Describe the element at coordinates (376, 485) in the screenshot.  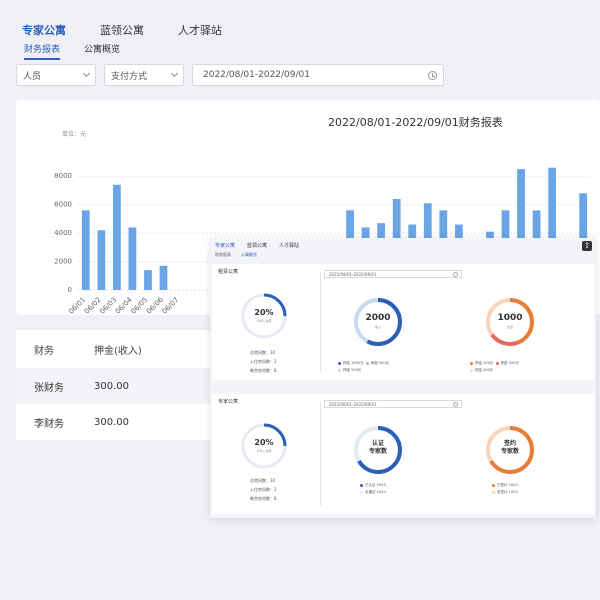
I see `legend-item: 已认证 200人` at that location.